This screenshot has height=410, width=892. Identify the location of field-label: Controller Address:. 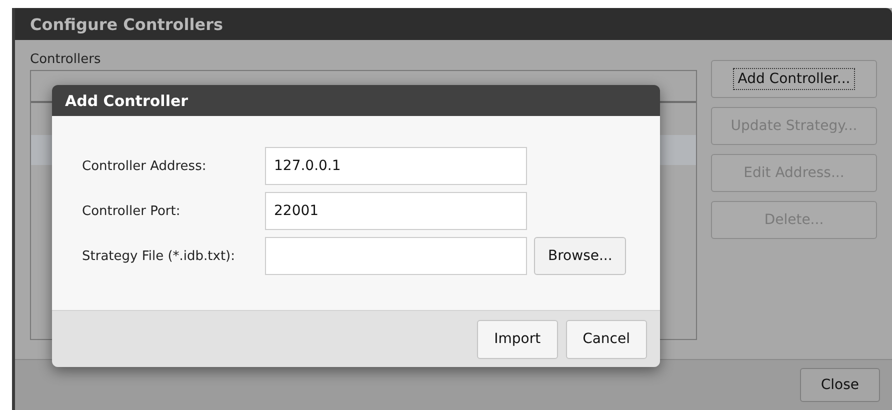
(145, 166).